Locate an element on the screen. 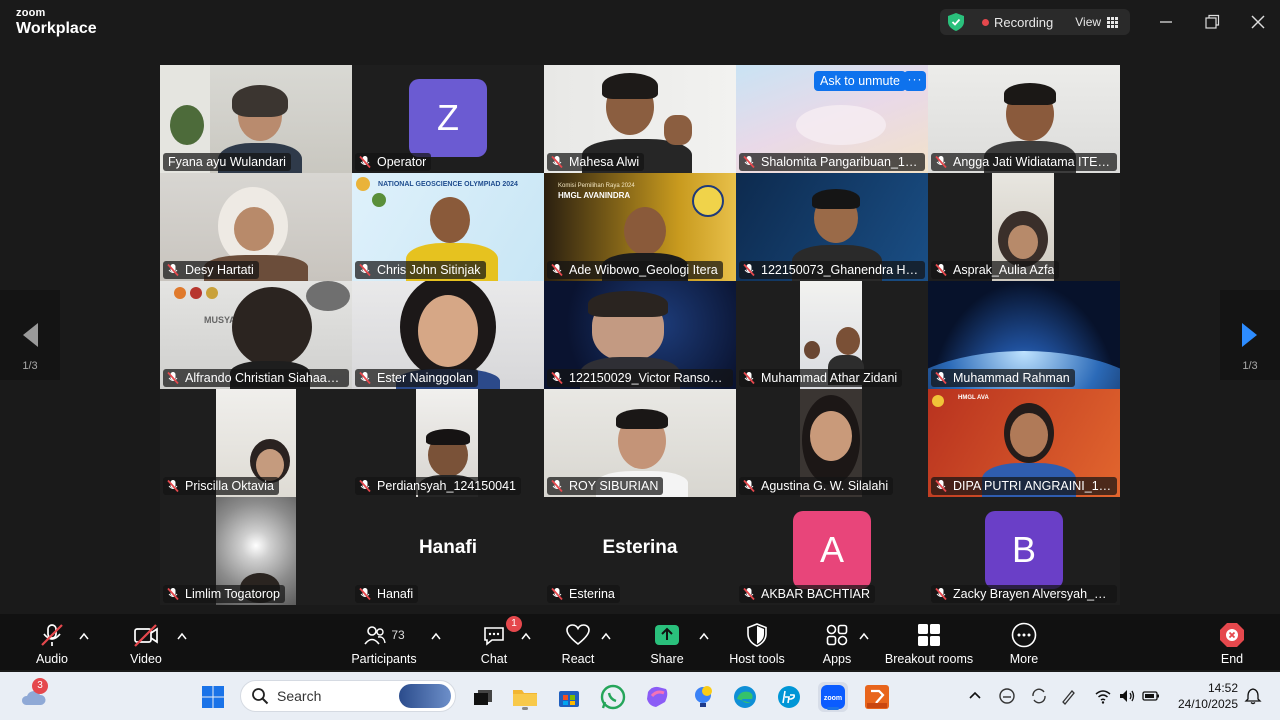  share-screen-icon is located at coordinates (667, 635).